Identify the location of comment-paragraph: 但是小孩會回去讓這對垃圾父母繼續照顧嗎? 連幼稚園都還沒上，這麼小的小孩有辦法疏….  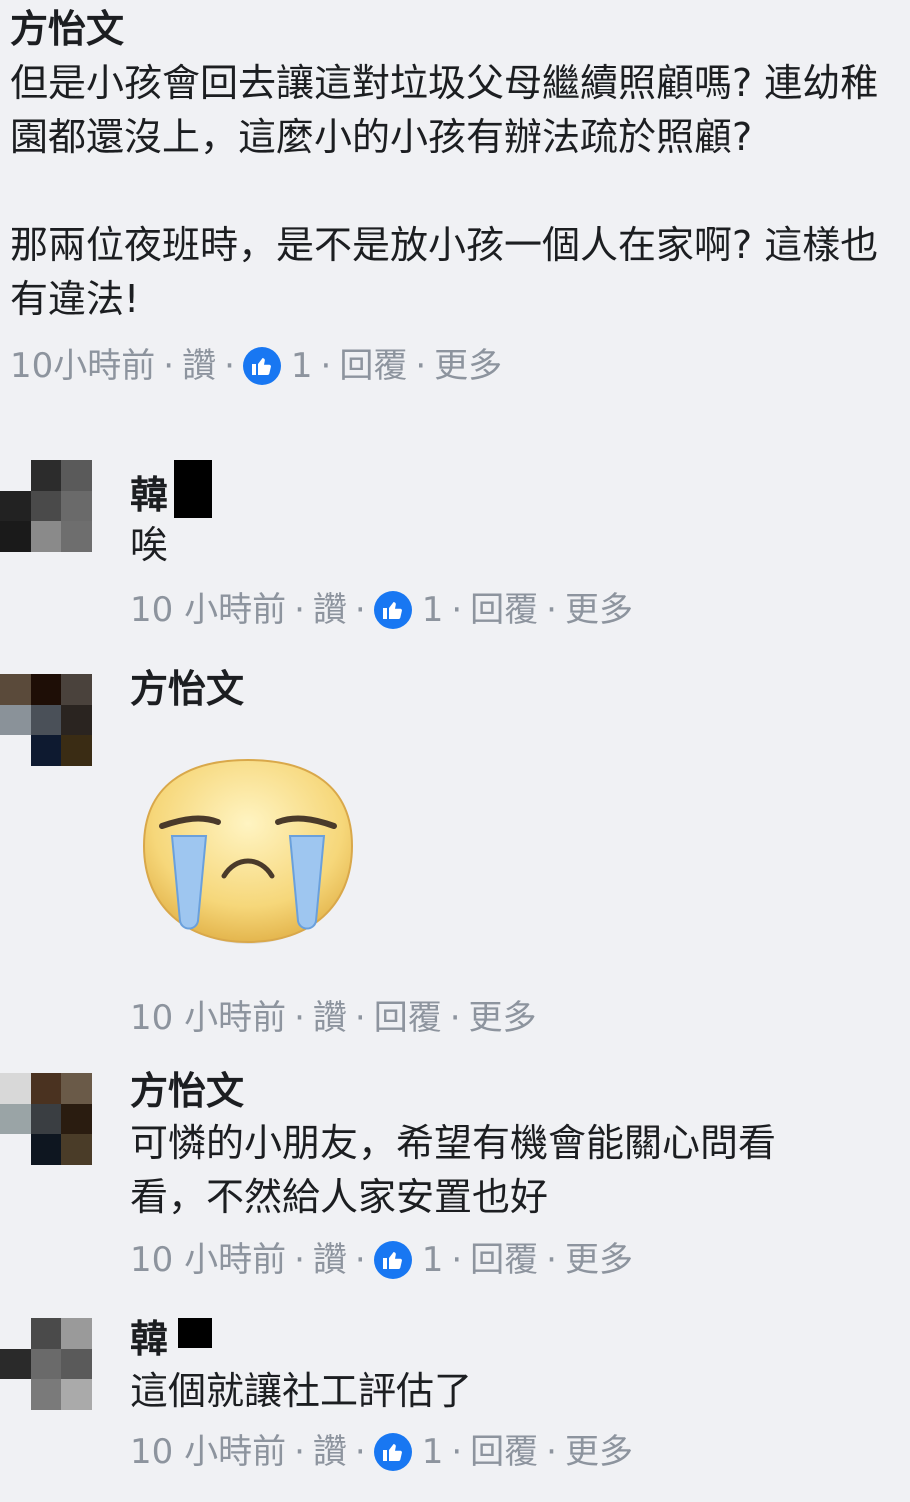
(444, 110).